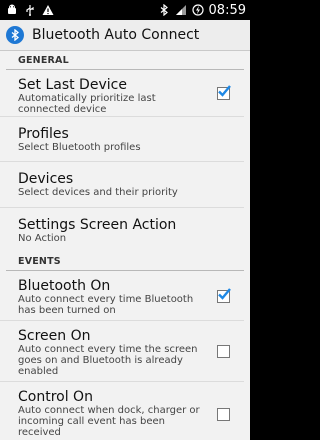 The width and height of the screenshot is (320, 440). What do you see at coordinates (48, 10) in the screenshot?
I see `warning-icon` at bounding box center [48, 10].